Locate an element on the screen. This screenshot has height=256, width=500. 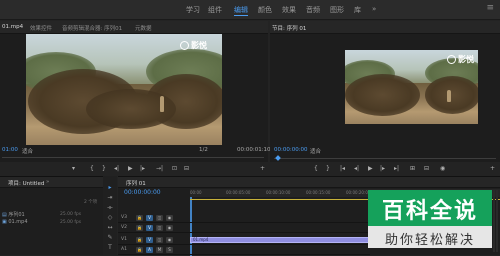
track-v2-sync-icon: ◫ is located at coordinates (159, 228).